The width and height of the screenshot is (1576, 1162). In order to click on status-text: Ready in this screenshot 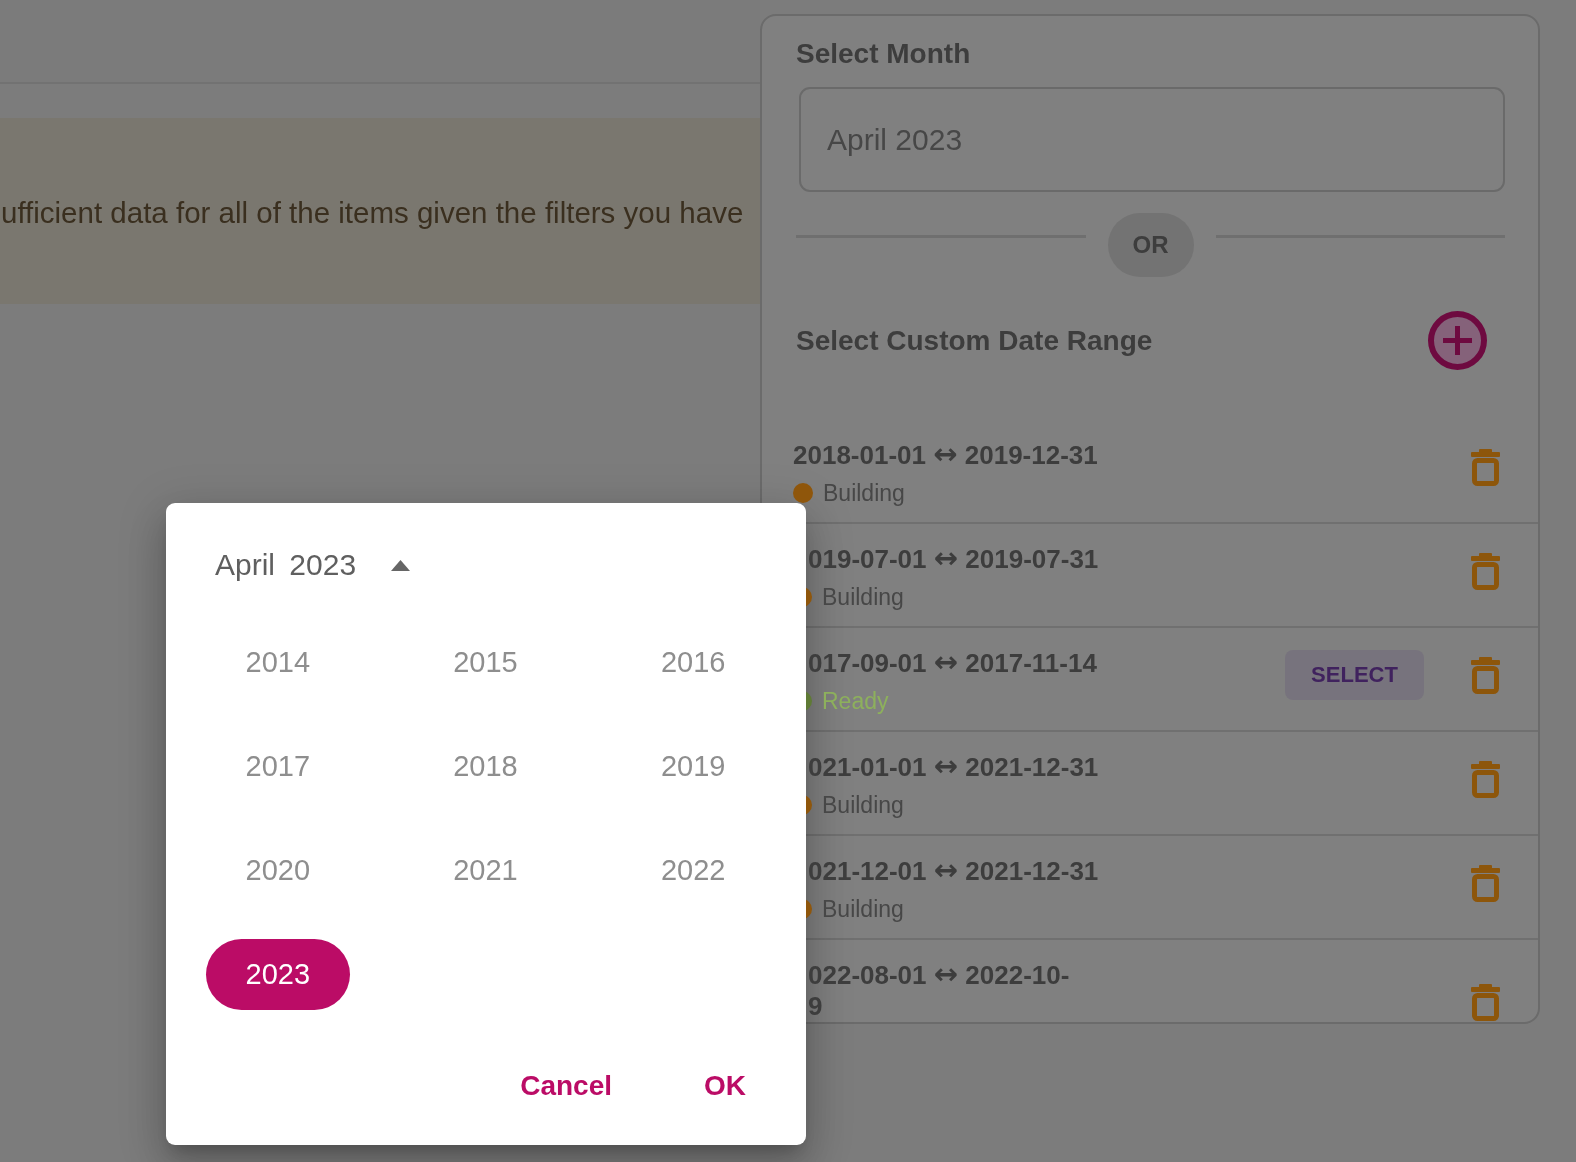, I will do `click(855, 701)`.